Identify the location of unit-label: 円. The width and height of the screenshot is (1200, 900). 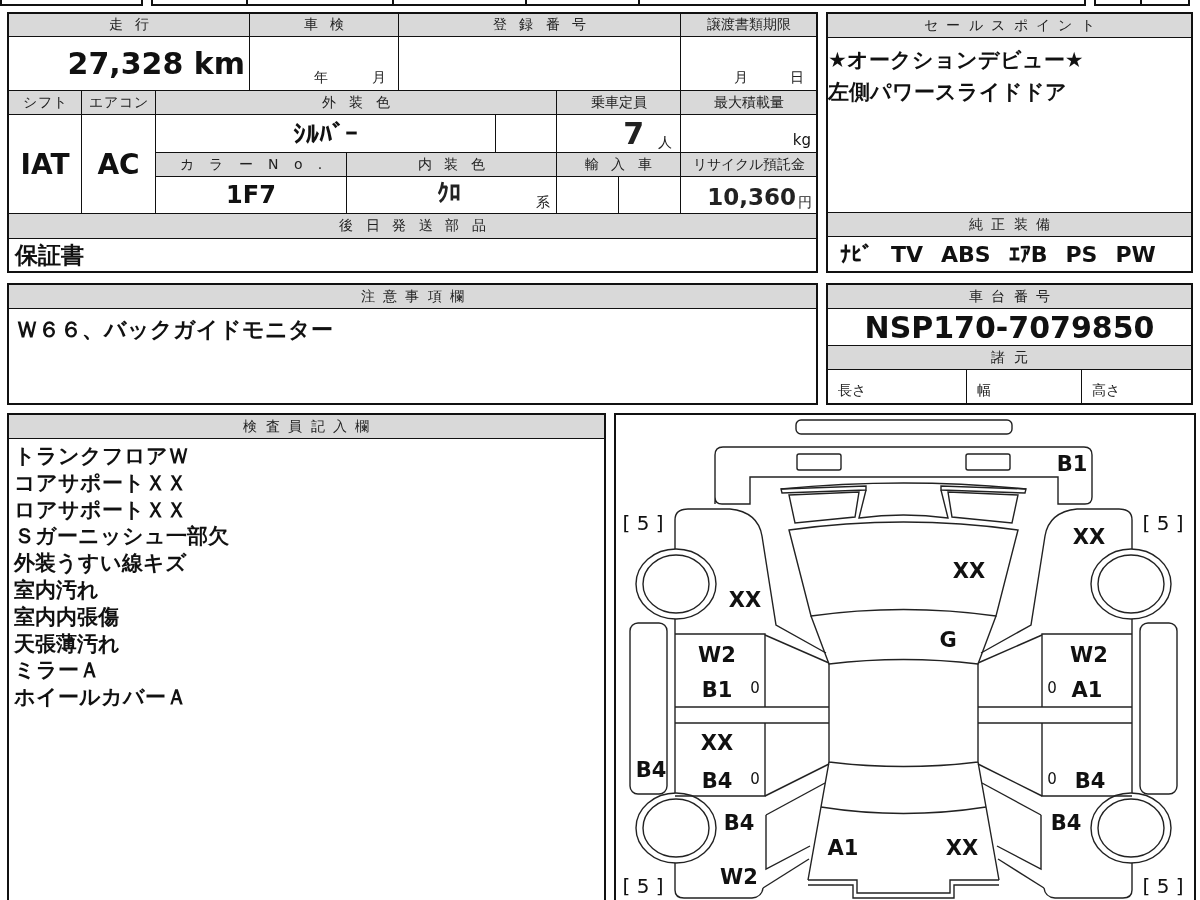
(805, 202).